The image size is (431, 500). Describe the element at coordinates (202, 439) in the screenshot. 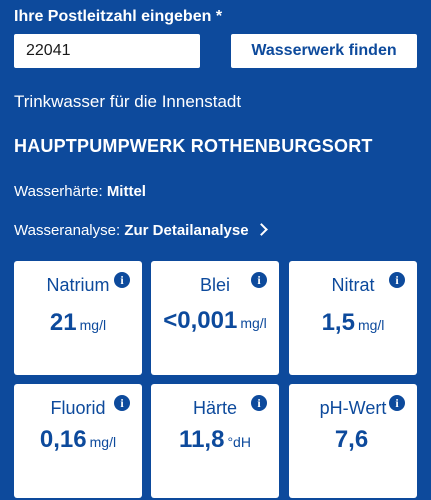

I see `value-number: 11,8` at that location.